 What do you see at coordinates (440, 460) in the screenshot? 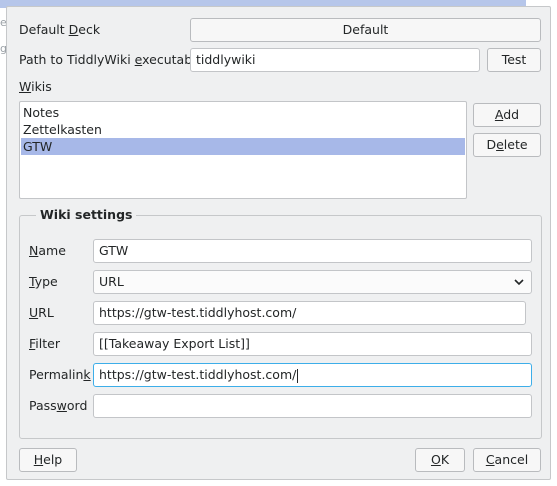
I see `ok-button: OK` at bounding box center [440, 460].